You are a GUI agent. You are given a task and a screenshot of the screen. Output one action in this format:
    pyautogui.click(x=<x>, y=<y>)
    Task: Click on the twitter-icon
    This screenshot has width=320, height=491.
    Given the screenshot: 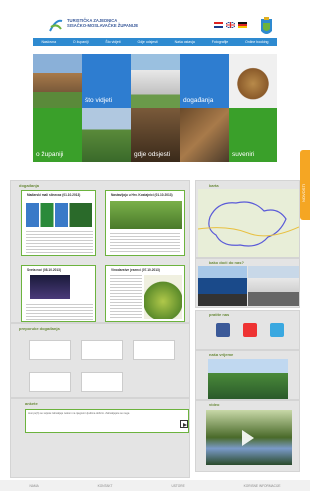 What is the action you would take?
    pyautogui.click(x=277, y=330)
    